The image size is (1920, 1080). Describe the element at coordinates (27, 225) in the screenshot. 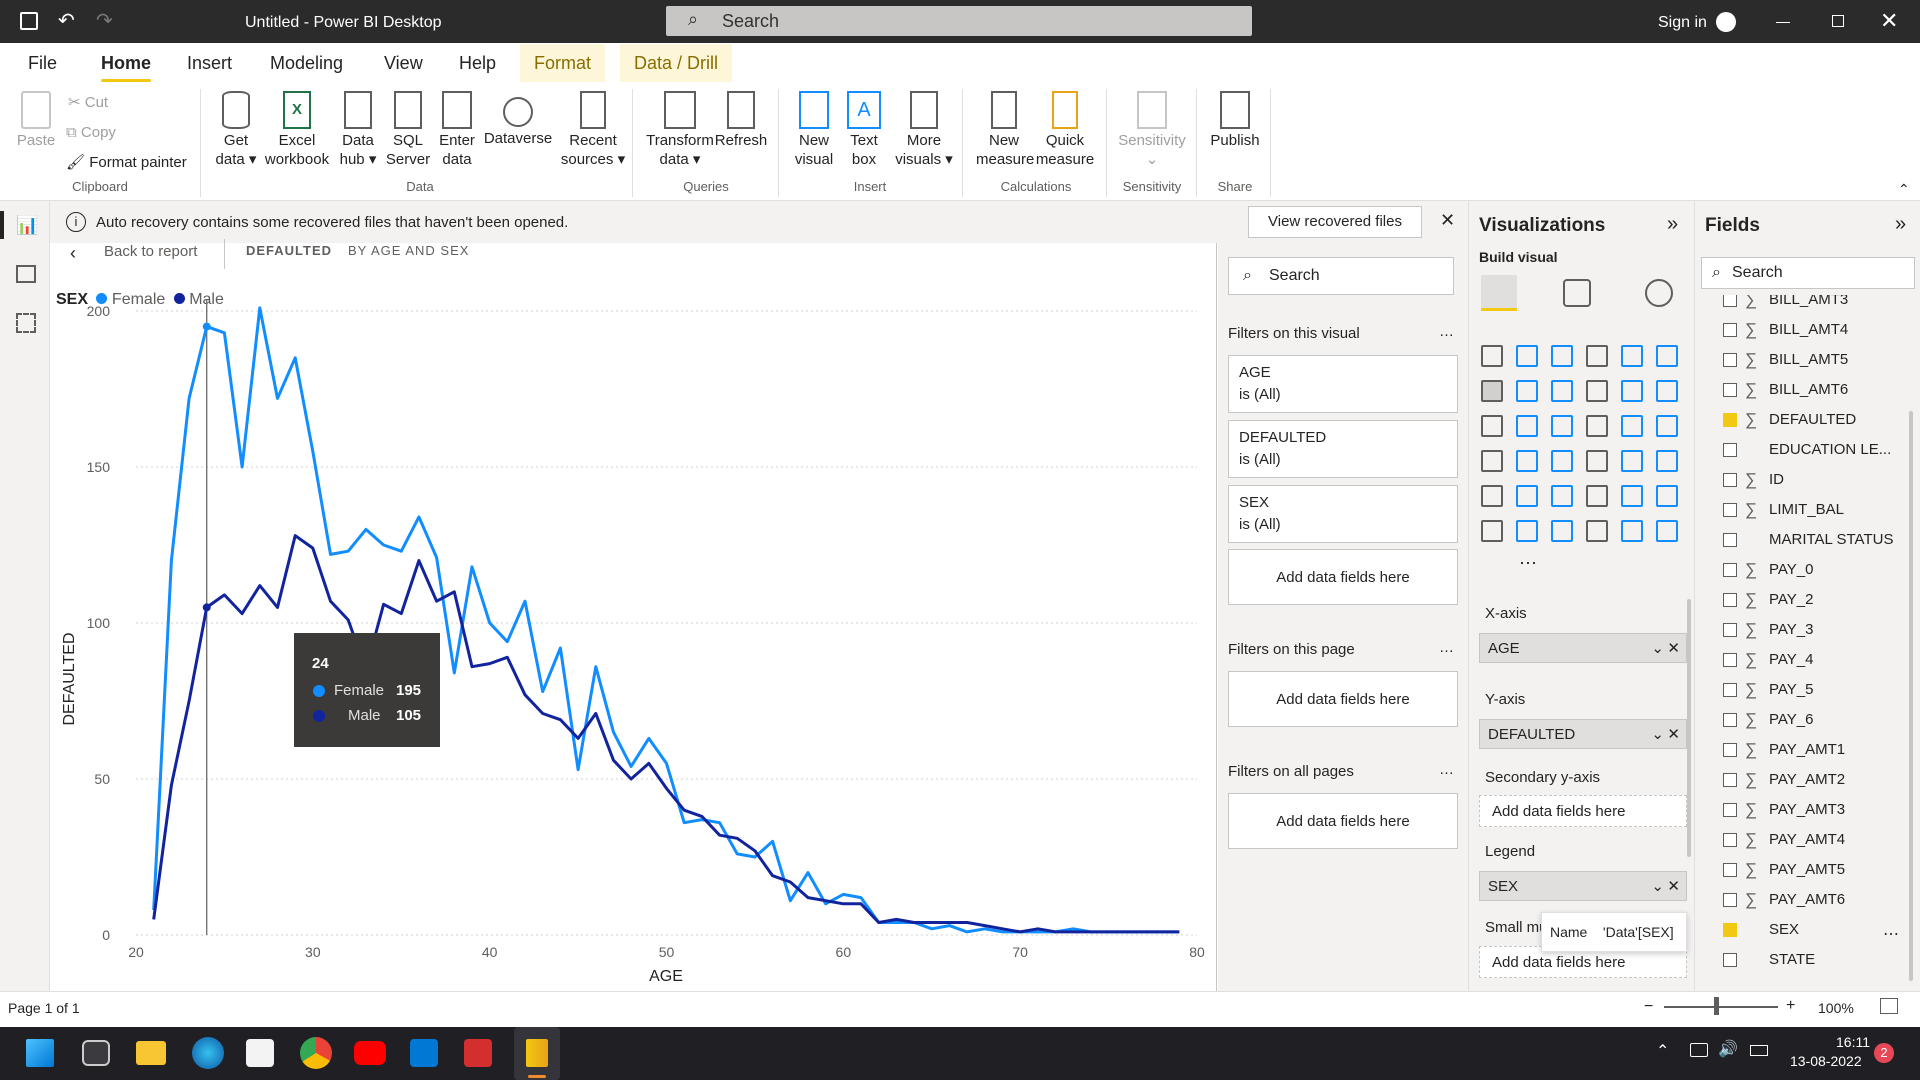

I see `bar-chart-icon: 📊` at that location.